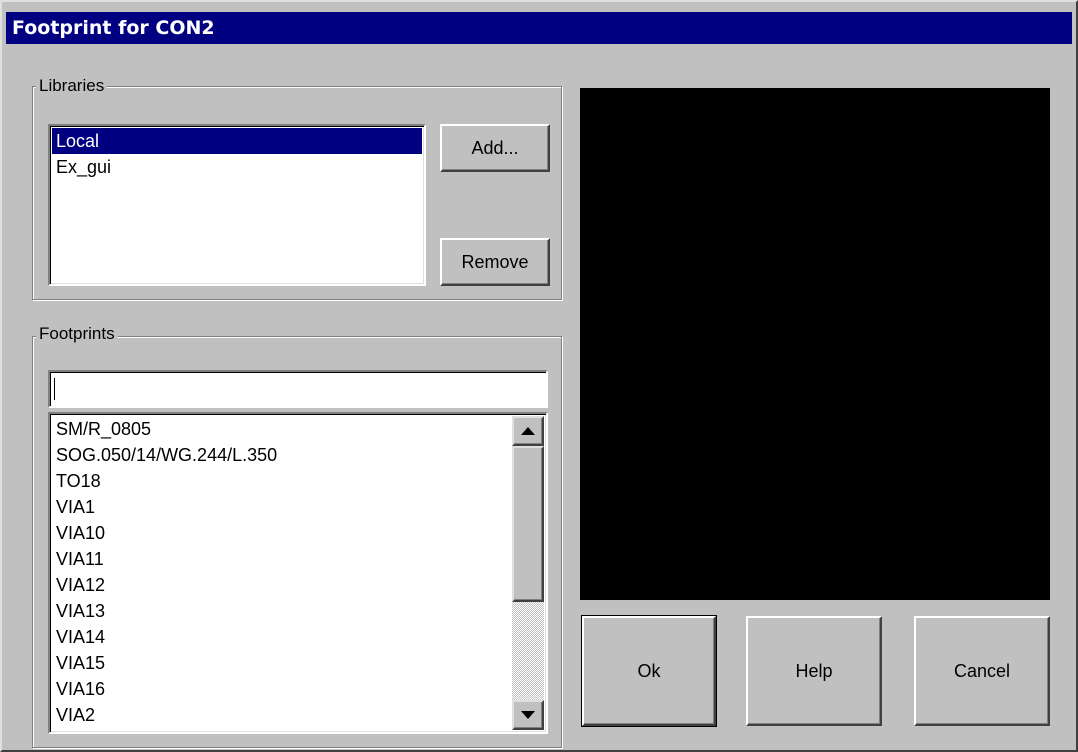 Image resolution: width=1078 pixels, height=752 pixels. What do you see at coordinates (298, 389) in the screenshot?
I see `footprint-filter-input` at bounding box center [298, 389].